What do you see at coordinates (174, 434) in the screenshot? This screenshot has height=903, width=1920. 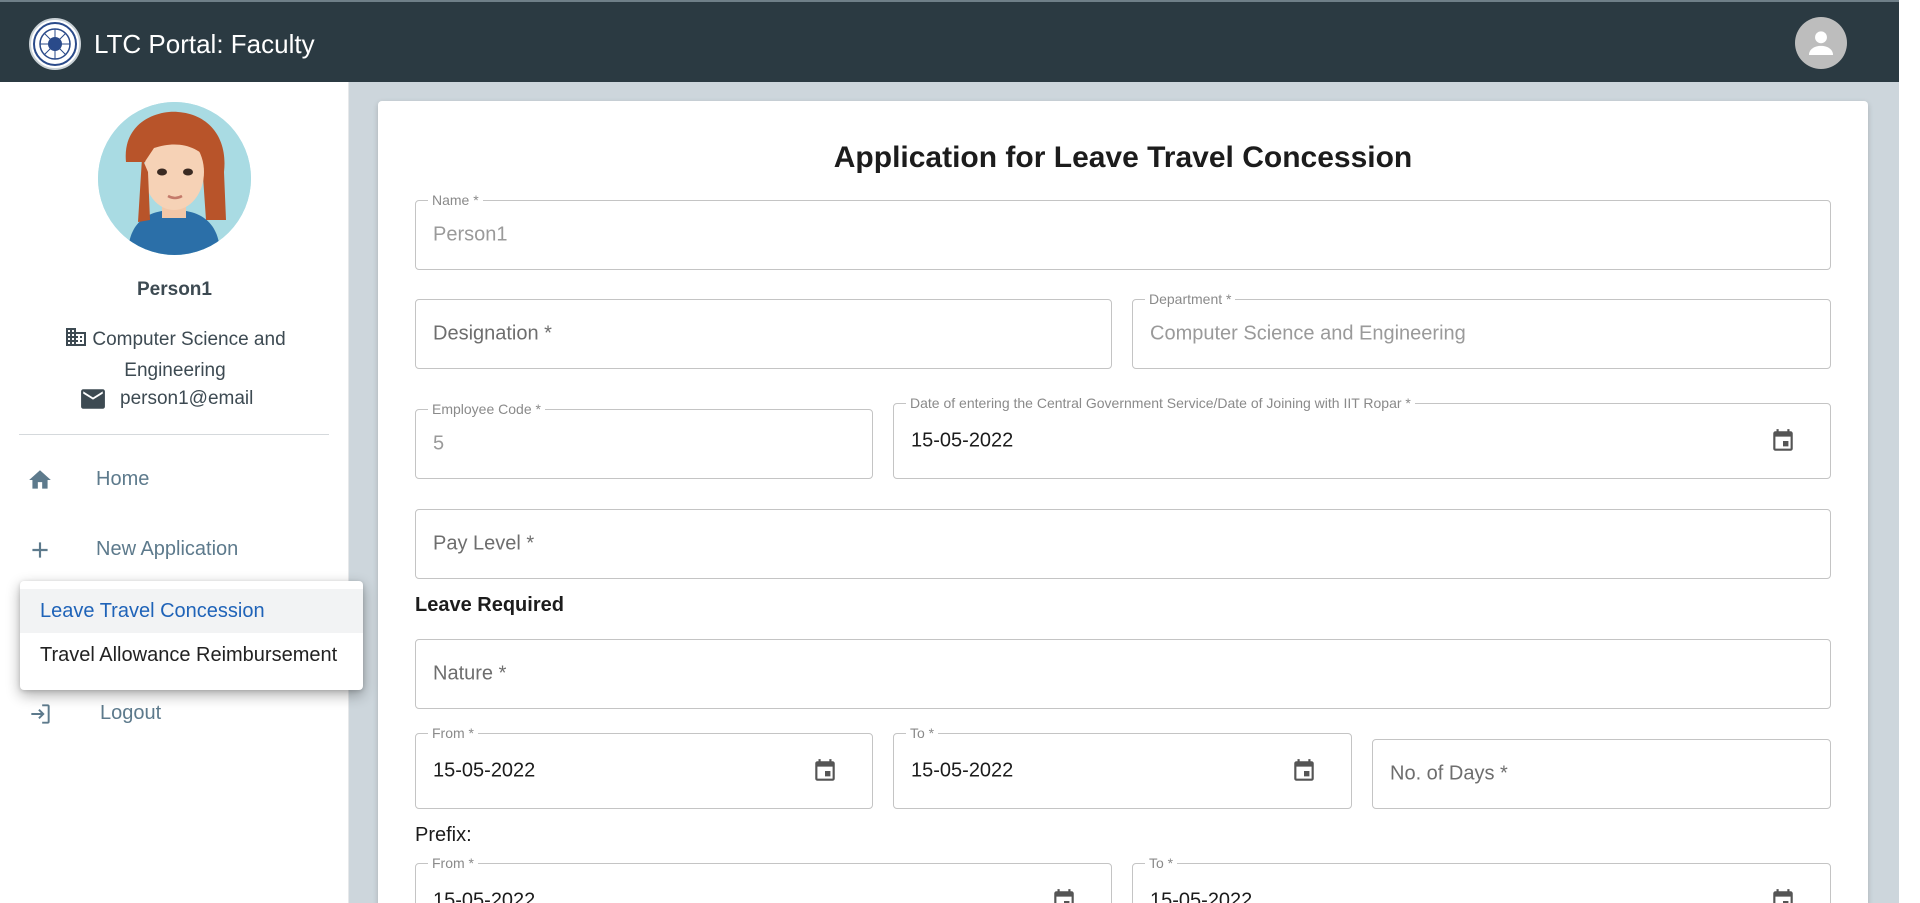 I see `sidebar-divider` at bounding box center [174, 434].